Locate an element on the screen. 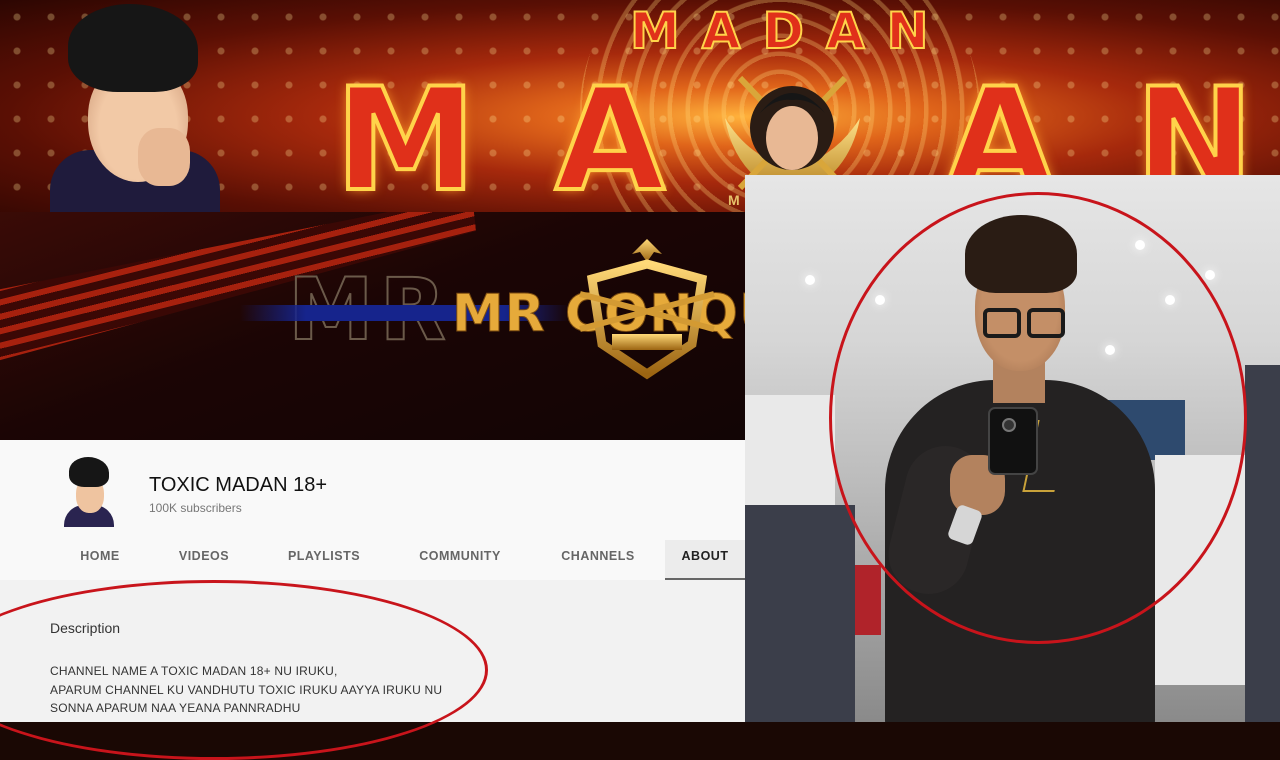 The height and width of the screenshot is (760, 1280). banner-letter-a1: A is located at coordinates (610, 135).